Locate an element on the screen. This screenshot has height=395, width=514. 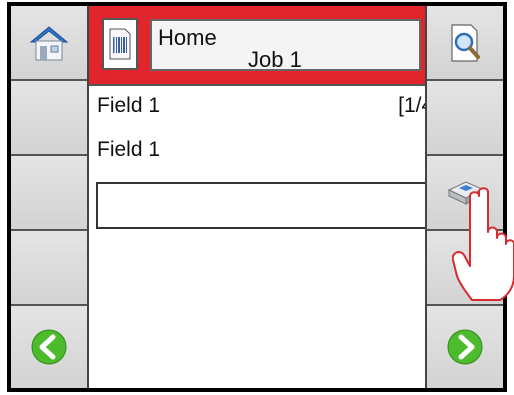
job-name: Job 1 is located at coordinates (275, 59).